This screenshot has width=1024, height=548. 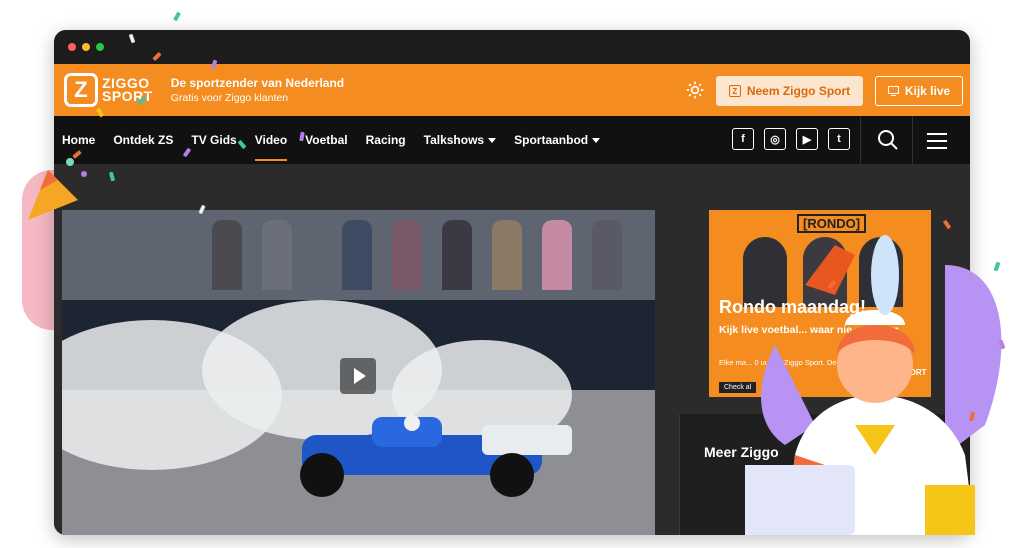 I want to click on youtube-icon: ▶, so click(x=807, y=139).